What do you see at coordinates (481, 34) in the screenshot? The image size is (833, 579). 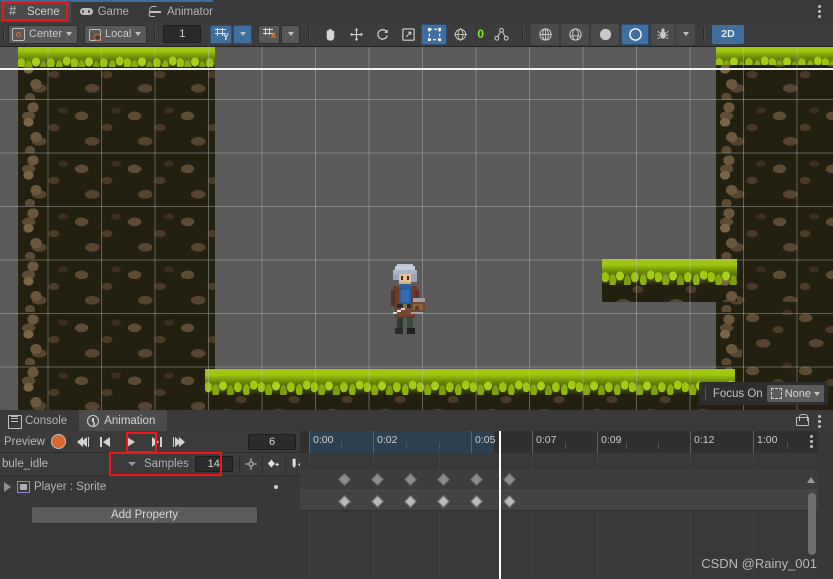 I see `snap-value-badge: 0` at bounding box center [481, 34].